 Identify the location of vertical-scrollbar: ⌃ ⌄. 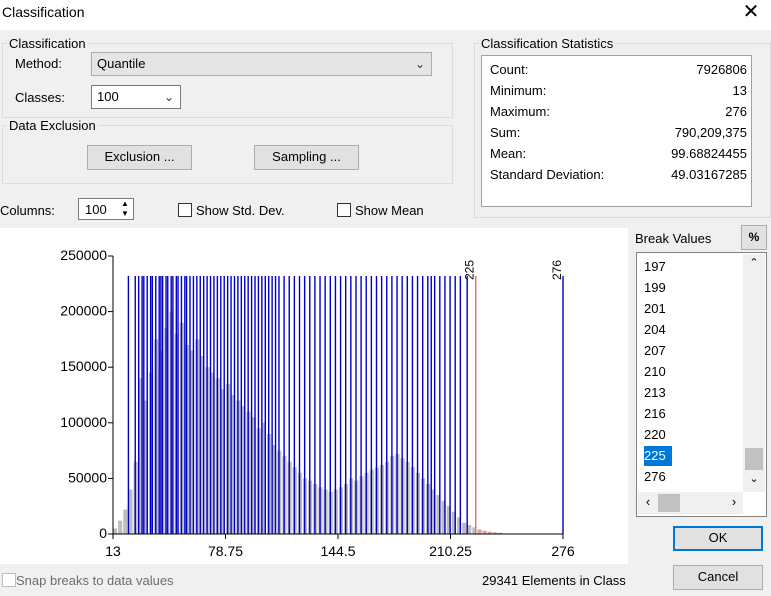
(754, 373).